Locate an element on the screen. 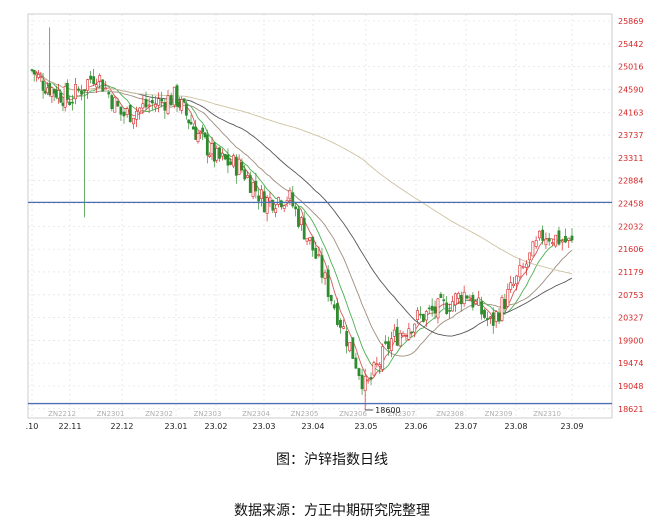 The height and width of the screenshot is (520, 664). y-tick-label: 18621 is located at coordinates (630, 409).